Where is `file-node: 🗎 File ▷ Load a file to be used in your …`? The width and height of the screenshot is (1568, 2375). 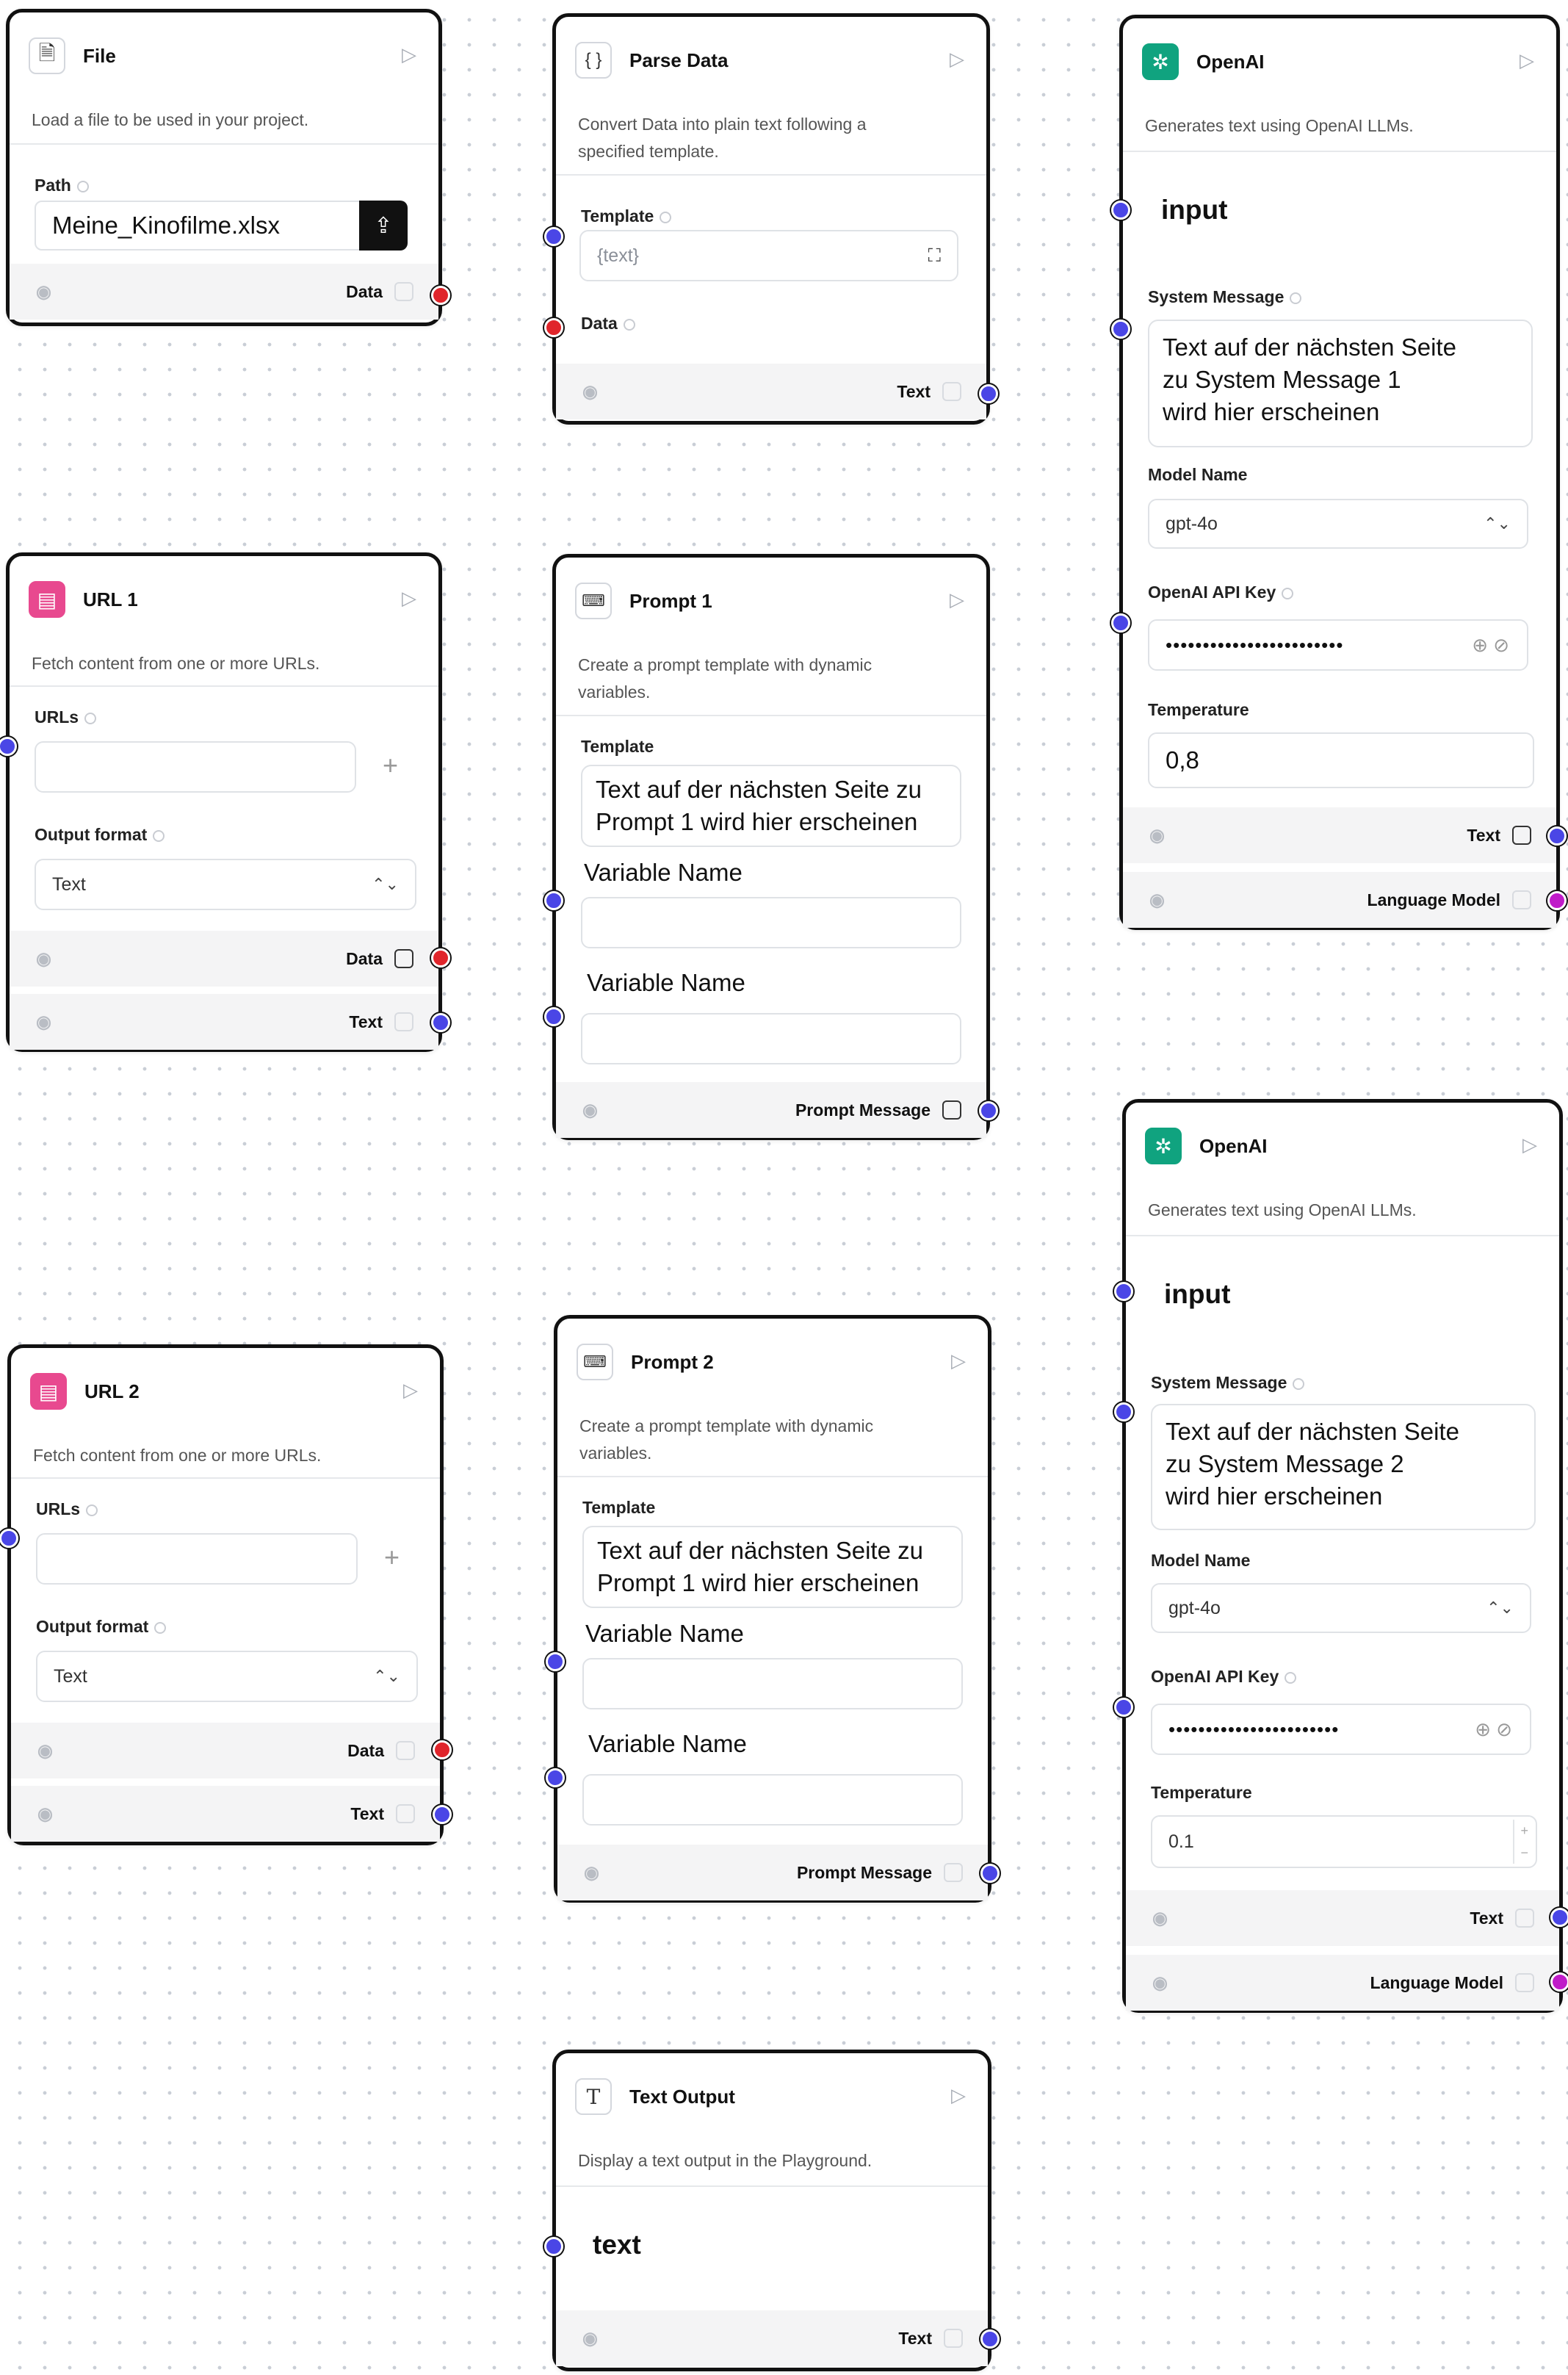 file-node: 🗎 File ▷ Load a file to be used in your … is located at coordinates (228, 167).